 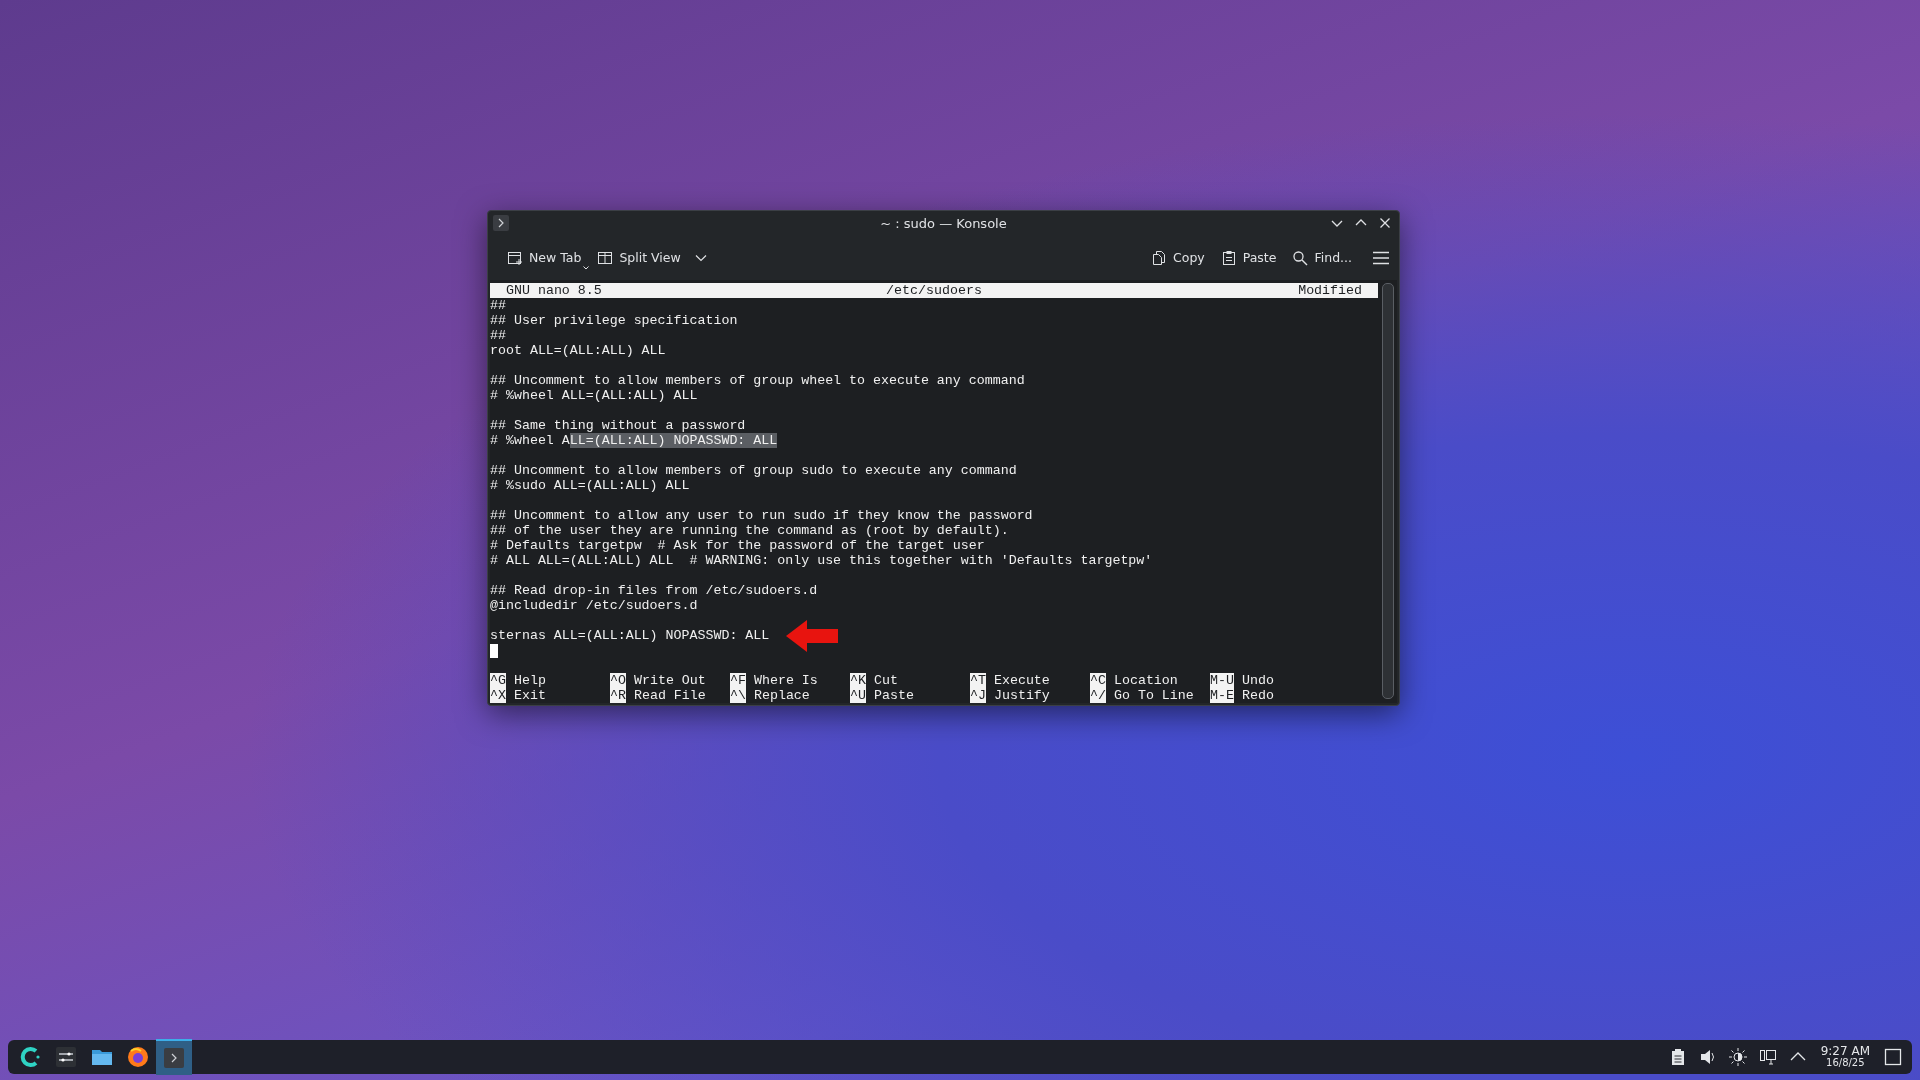 I want to click on shortcut-key: M-E, so click(x=1222, y=695).